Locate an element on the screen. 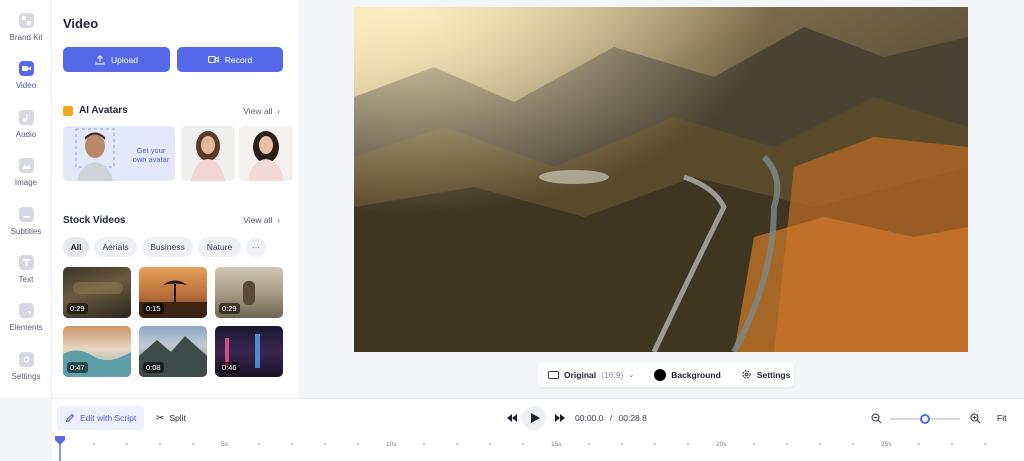  duration-badge: 0:46 is located at coordinates (229, 367).